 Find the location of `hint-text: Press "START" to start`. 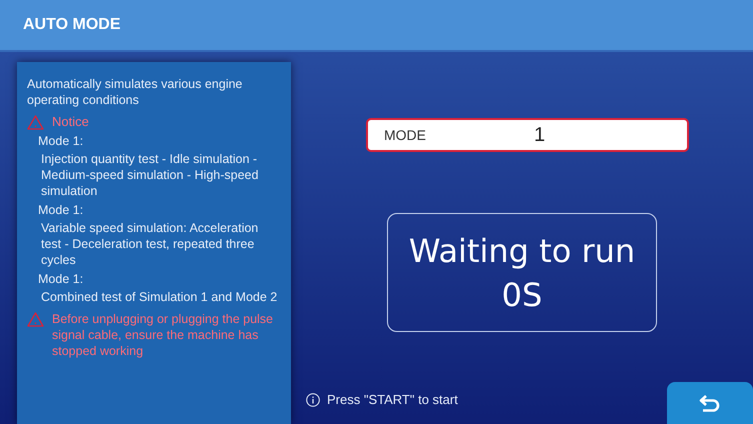

hint-text: Press "START" to start is located at coordinates (392, 399).